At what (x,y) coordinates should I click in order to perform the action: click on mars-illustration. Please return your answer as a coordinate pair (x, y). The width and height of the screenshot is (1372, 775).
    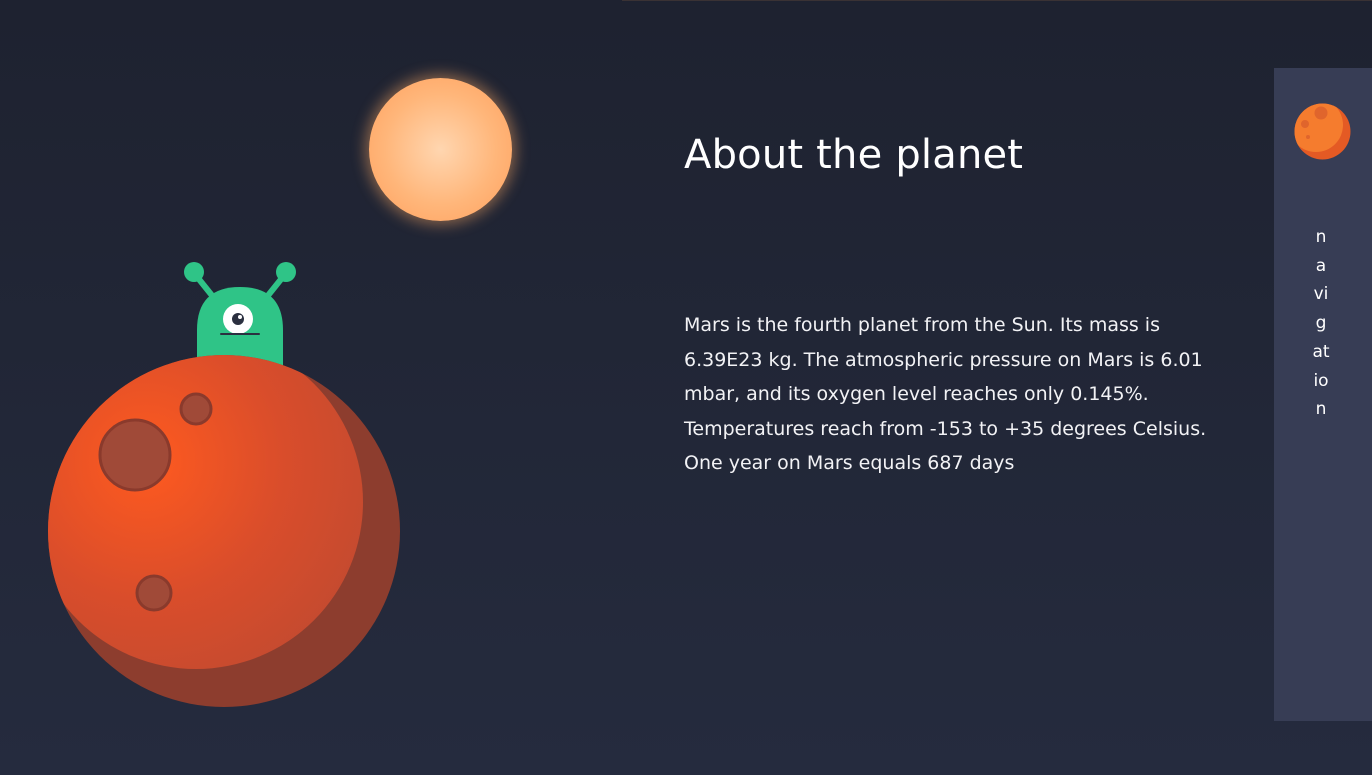
    Looking at the image, I should click on (224, 484).